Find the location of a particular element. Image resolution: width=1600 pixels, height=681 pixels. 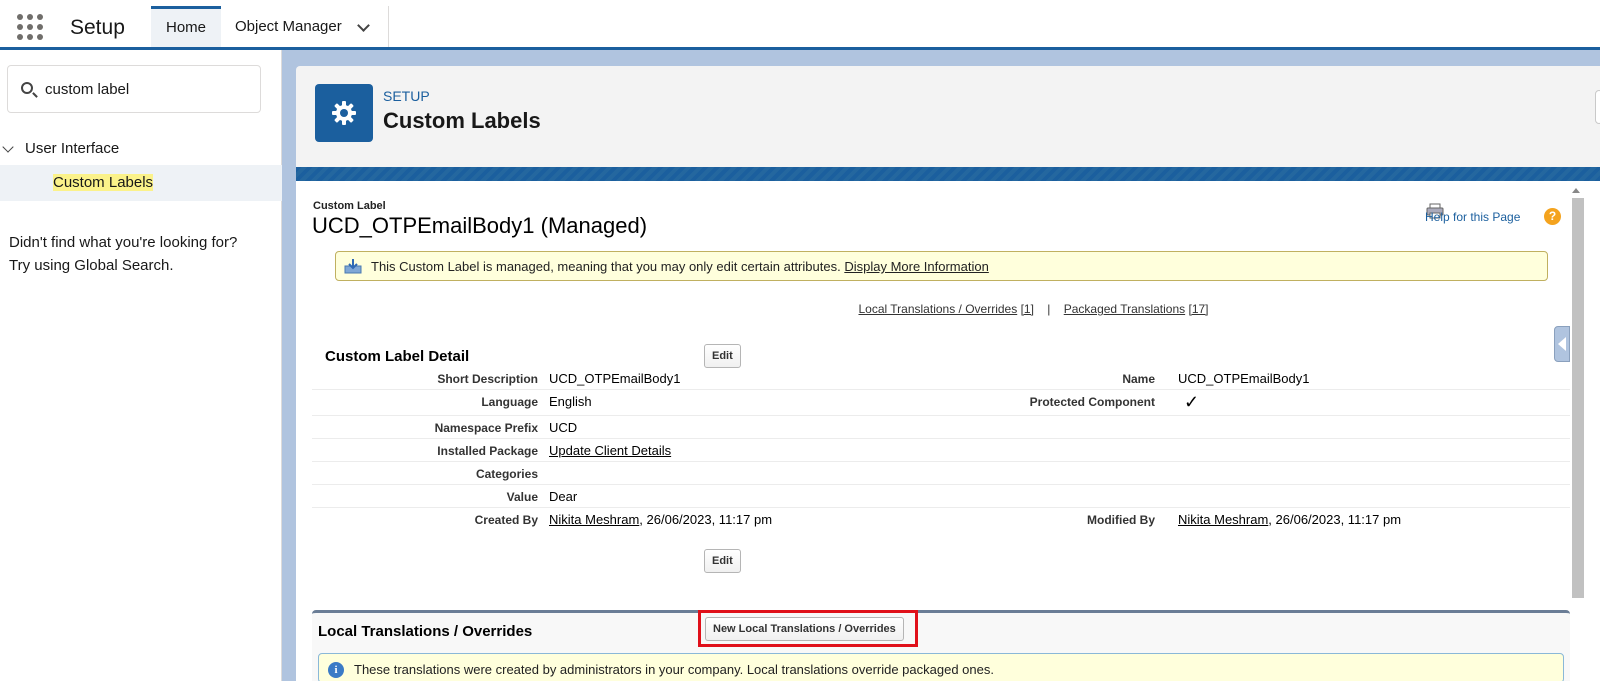

sidebar-group-label: User Interface is located at coordinates (72, 148).